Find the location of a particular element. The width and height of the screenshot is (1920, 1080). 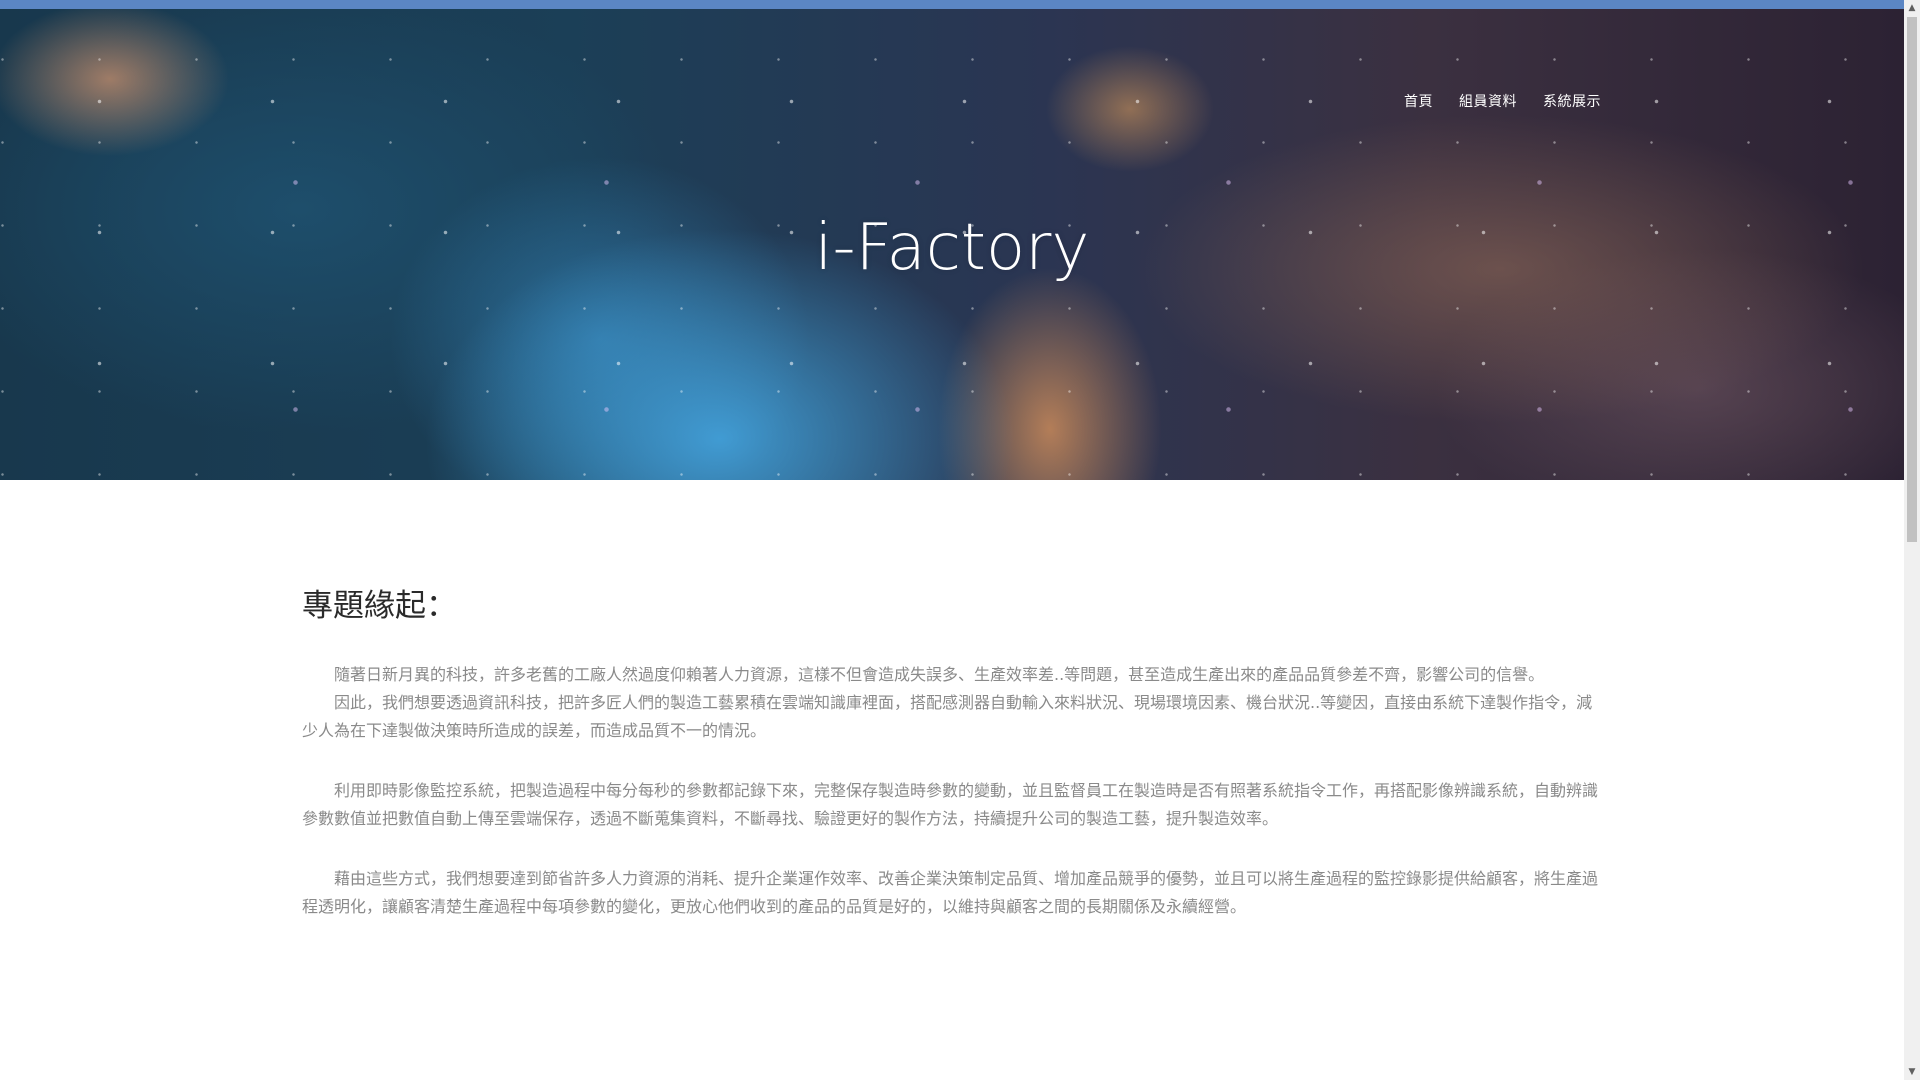

nav-item-demo: 系統展示 is located at coordinates (1572, 101).